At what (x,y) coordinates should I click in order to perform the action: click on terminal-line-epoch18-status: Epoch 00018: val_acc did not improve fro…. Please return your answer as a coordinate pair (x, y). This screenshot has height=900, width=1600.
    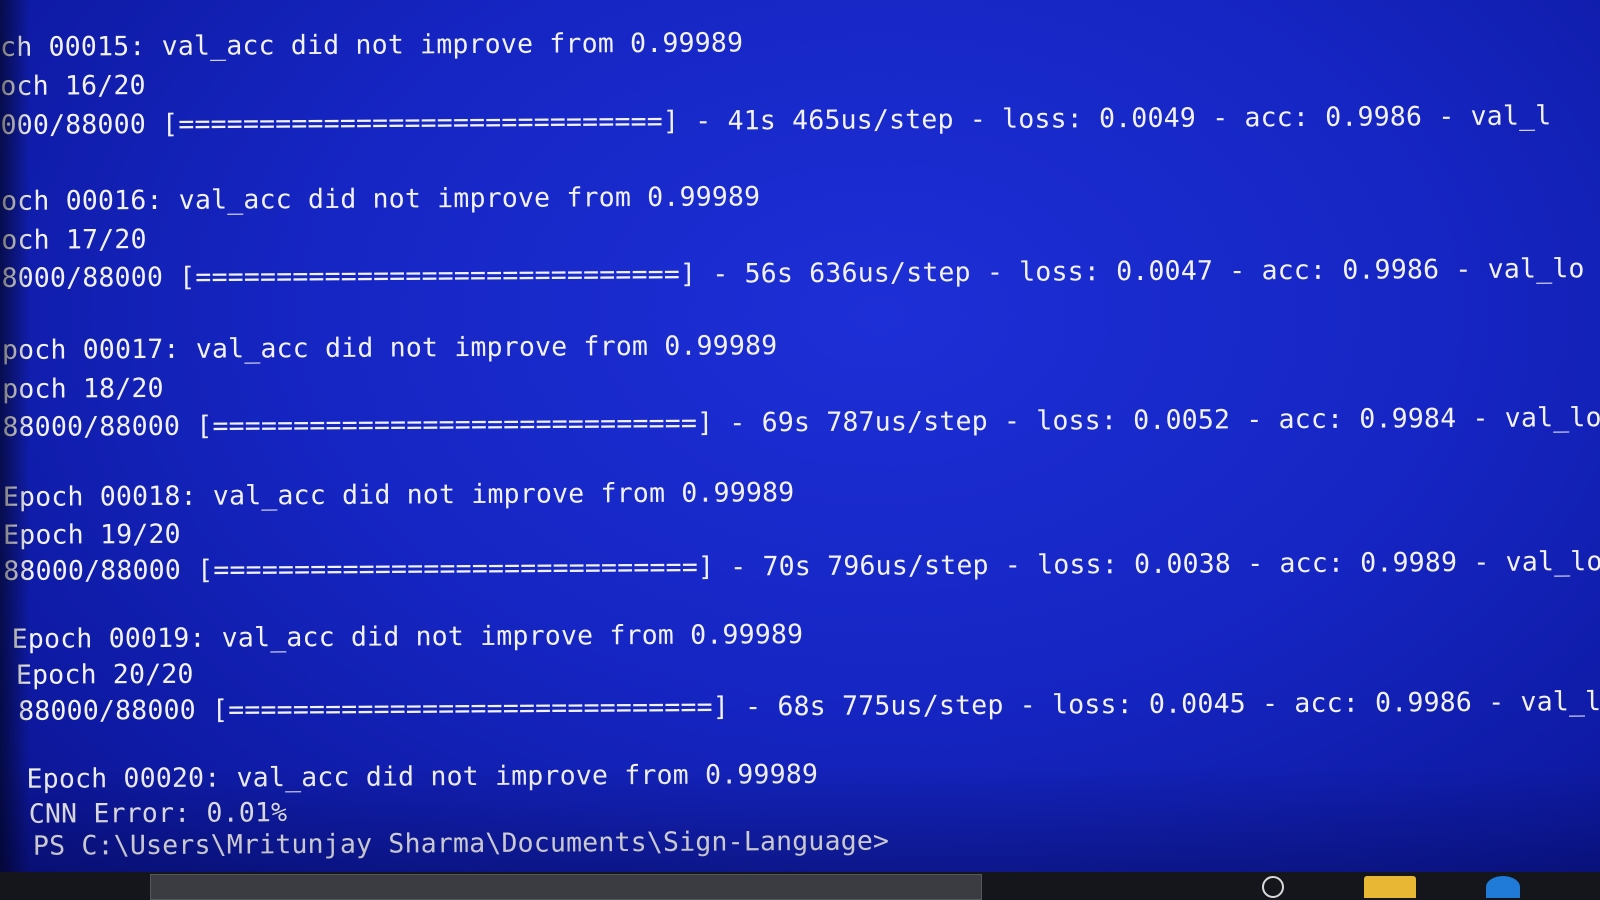
    Looking at the image, I should click on (398, 495).